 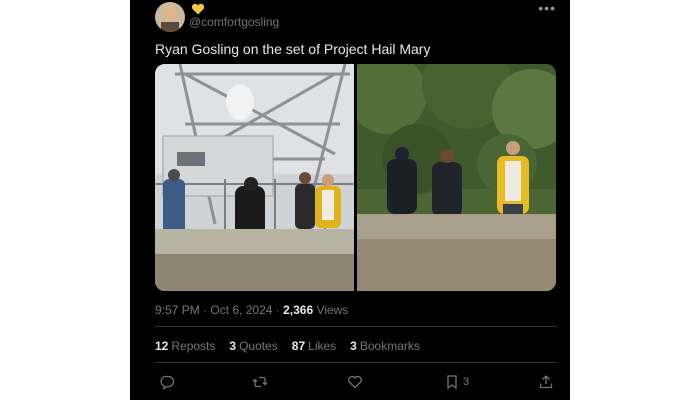 What do you see at coordinates (452, 382) in the screenshot?
I see `bookmark-icon` at bounding box center [452, 382].